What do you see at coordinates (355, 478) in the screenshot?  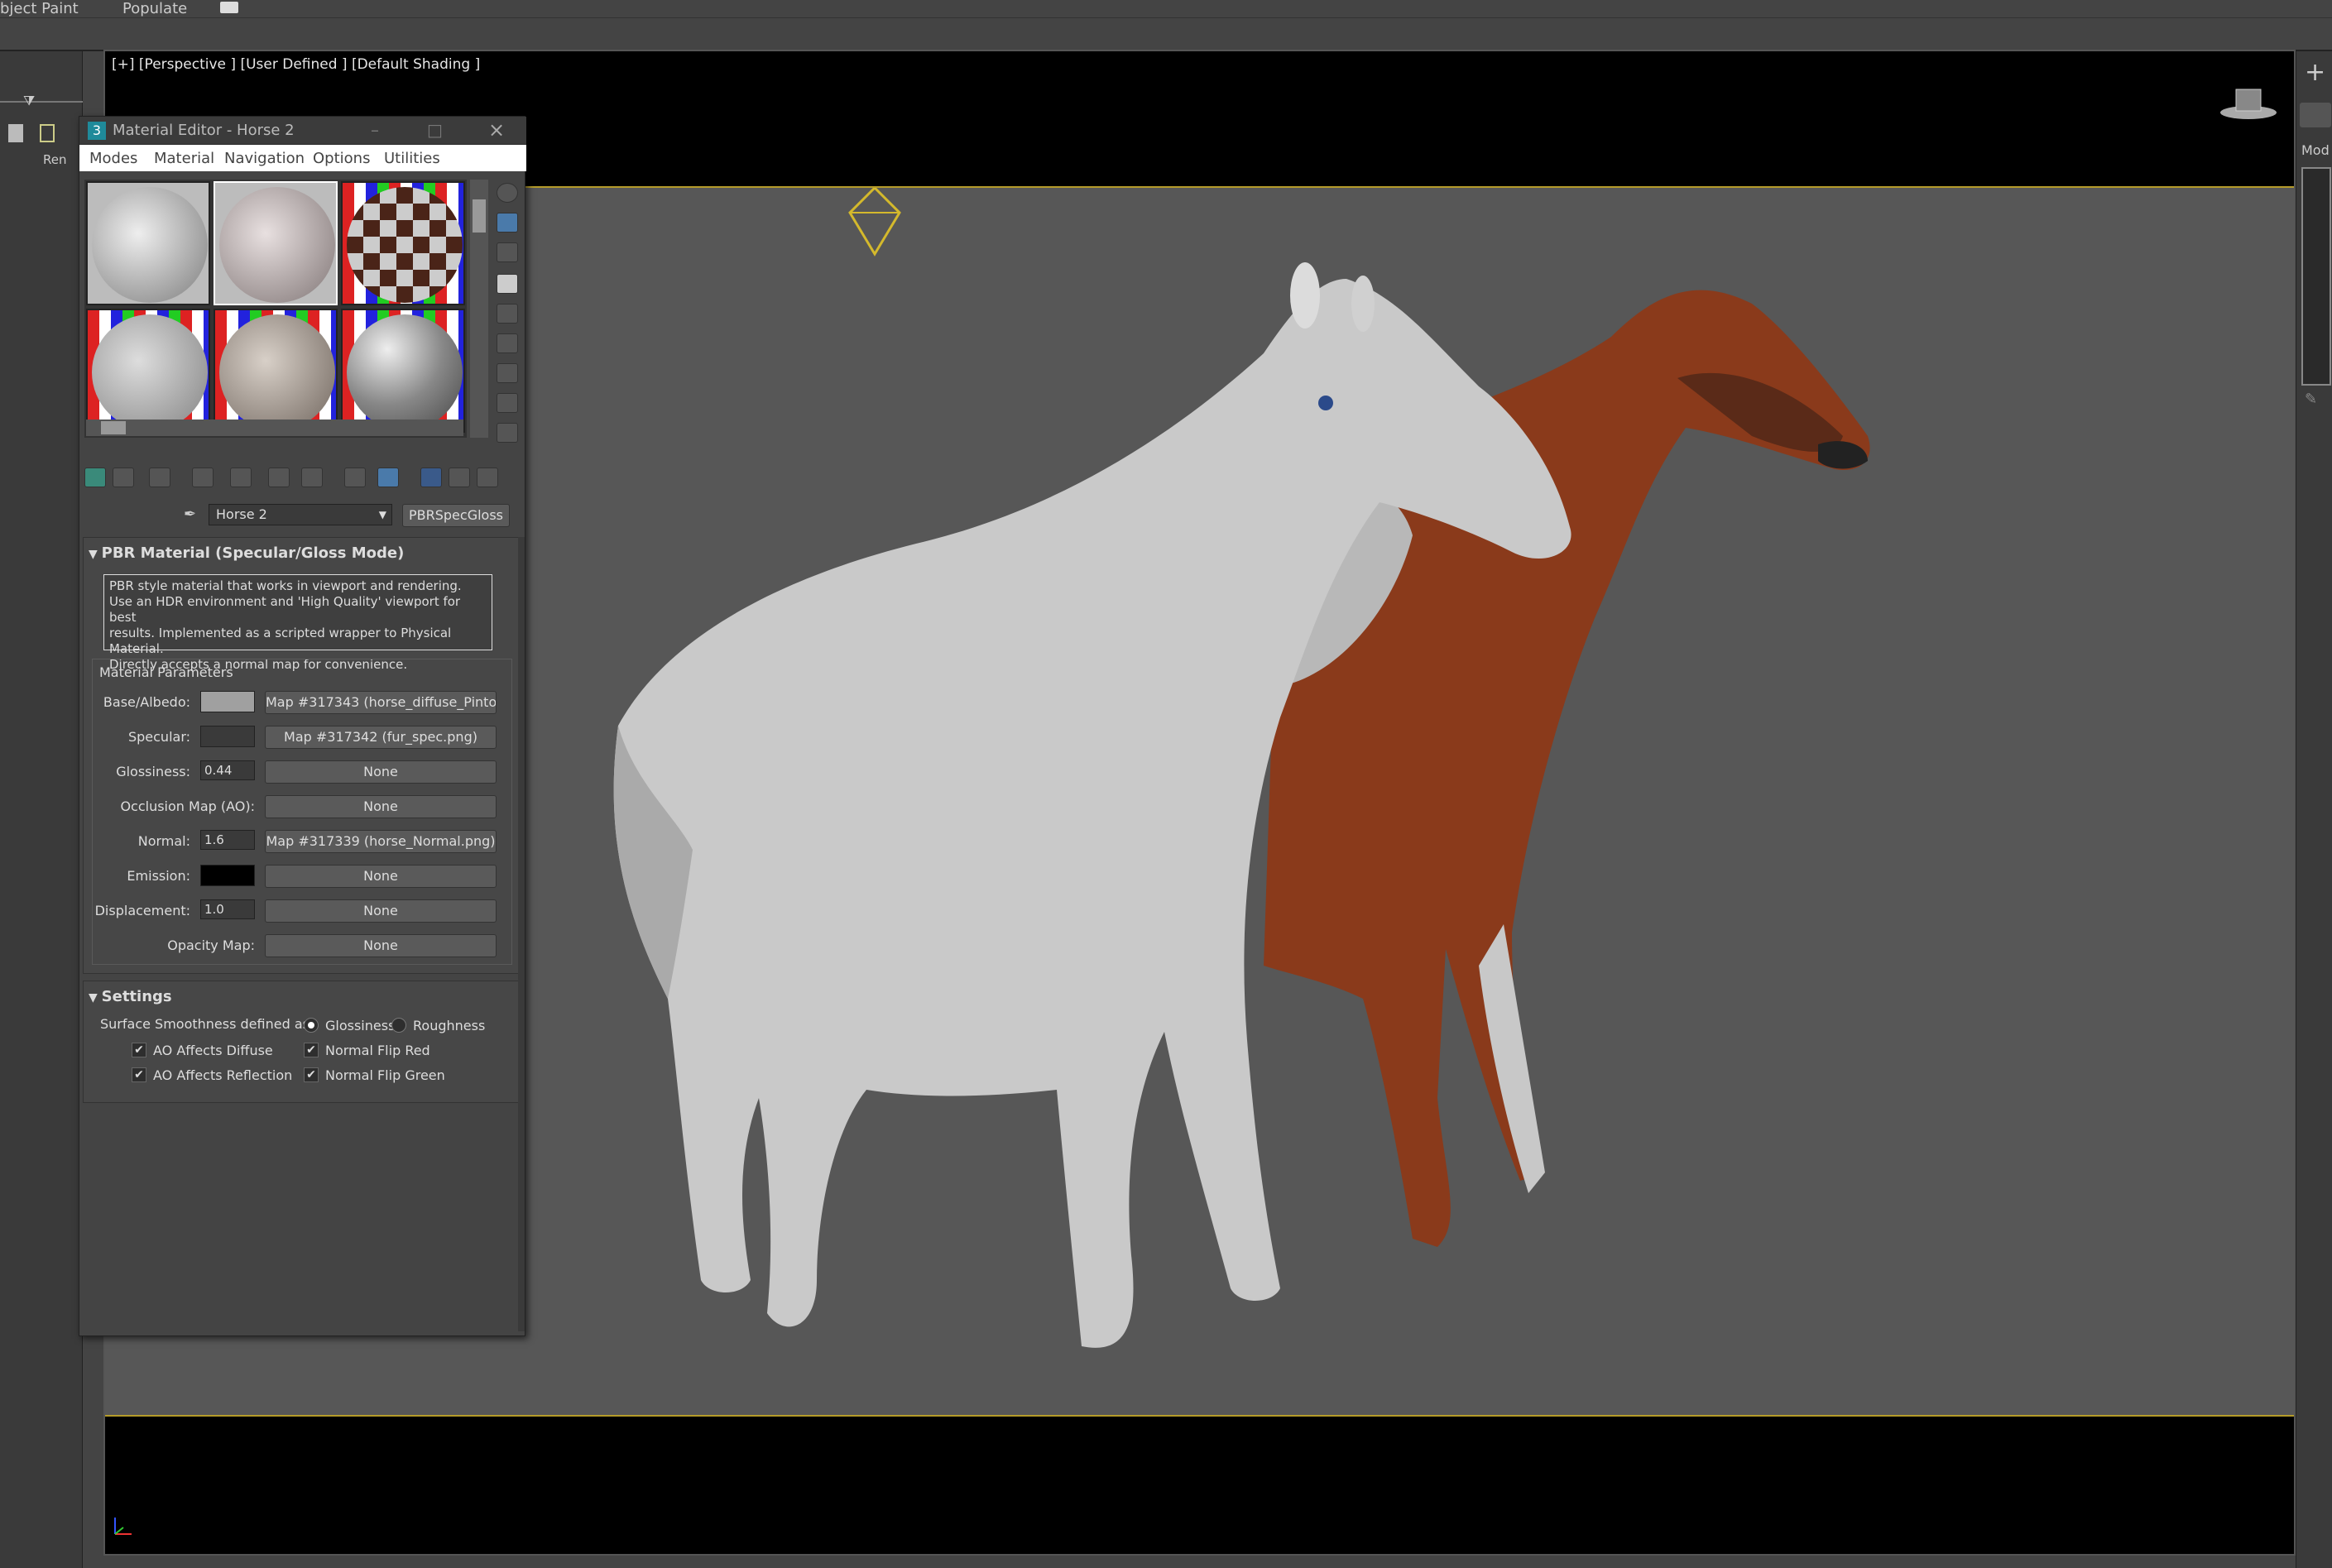 I see `material-id-icon` at bounding box center [355, 478].